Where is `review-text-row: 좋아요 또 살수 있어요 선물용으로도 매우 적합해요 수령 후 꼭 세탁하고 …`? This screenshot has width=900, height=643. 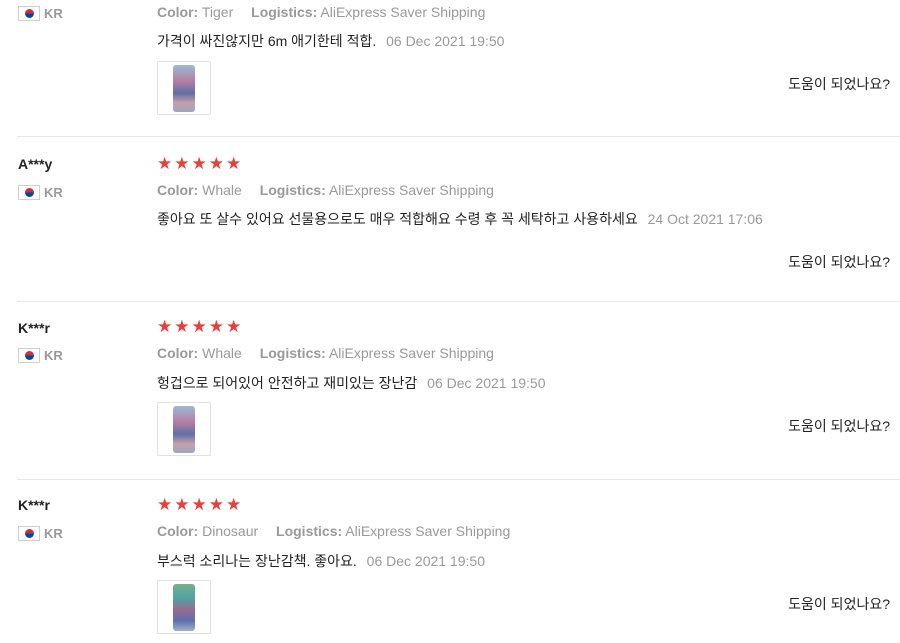 review-text-row: 좋아요 또 살수 있어요 선물용으로도 매우 적합해요 수령 후 꼭 세탁하고 … is located at coordinates (460, 219).